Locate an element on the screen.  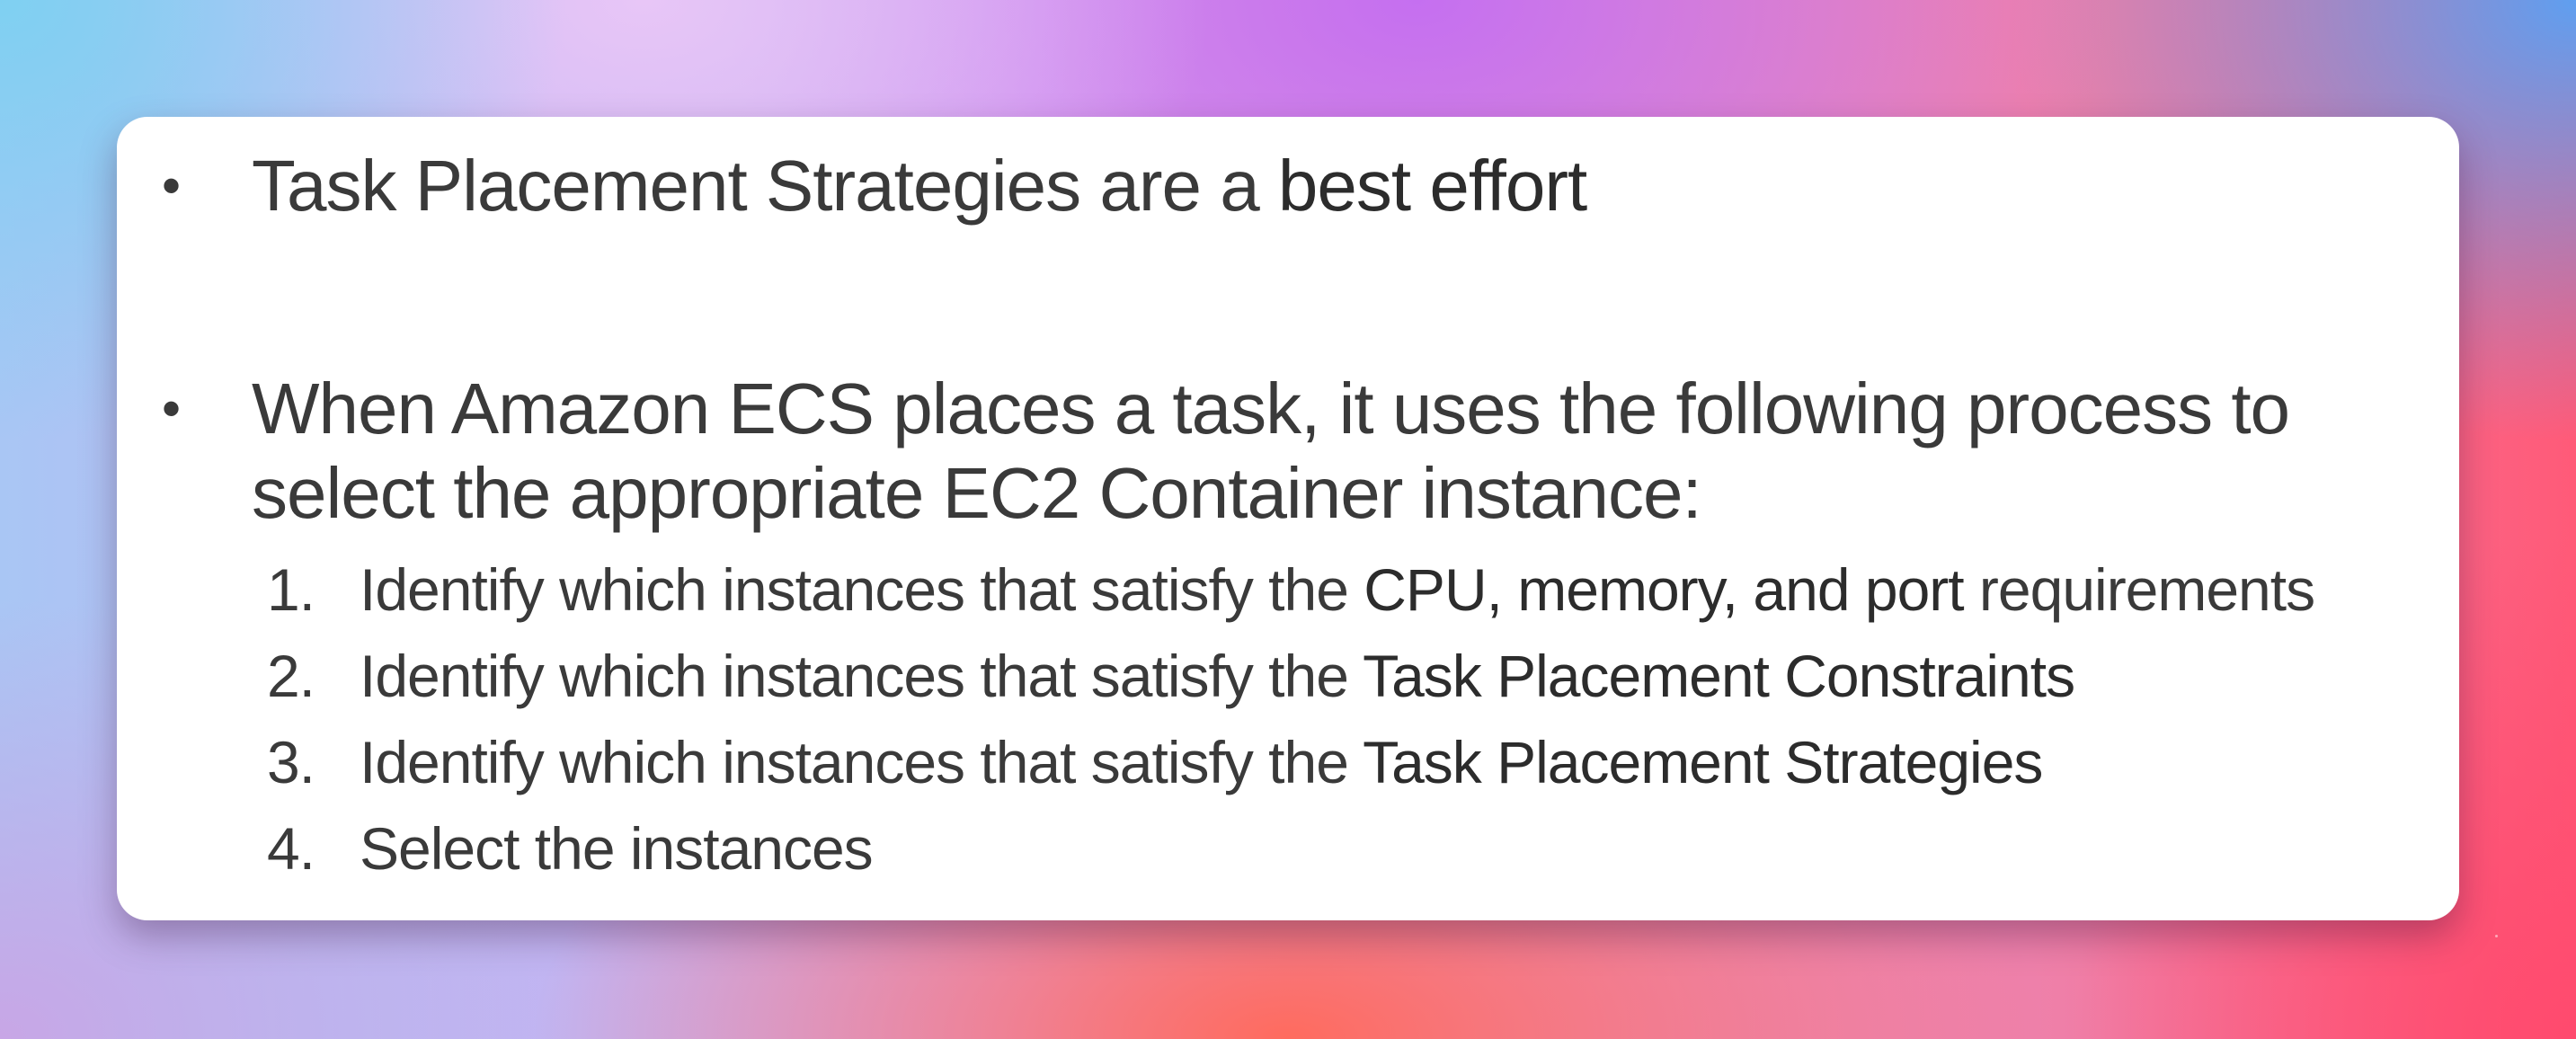
bullet-text-emphasis: best effort is located at coordinates (1432, 186).